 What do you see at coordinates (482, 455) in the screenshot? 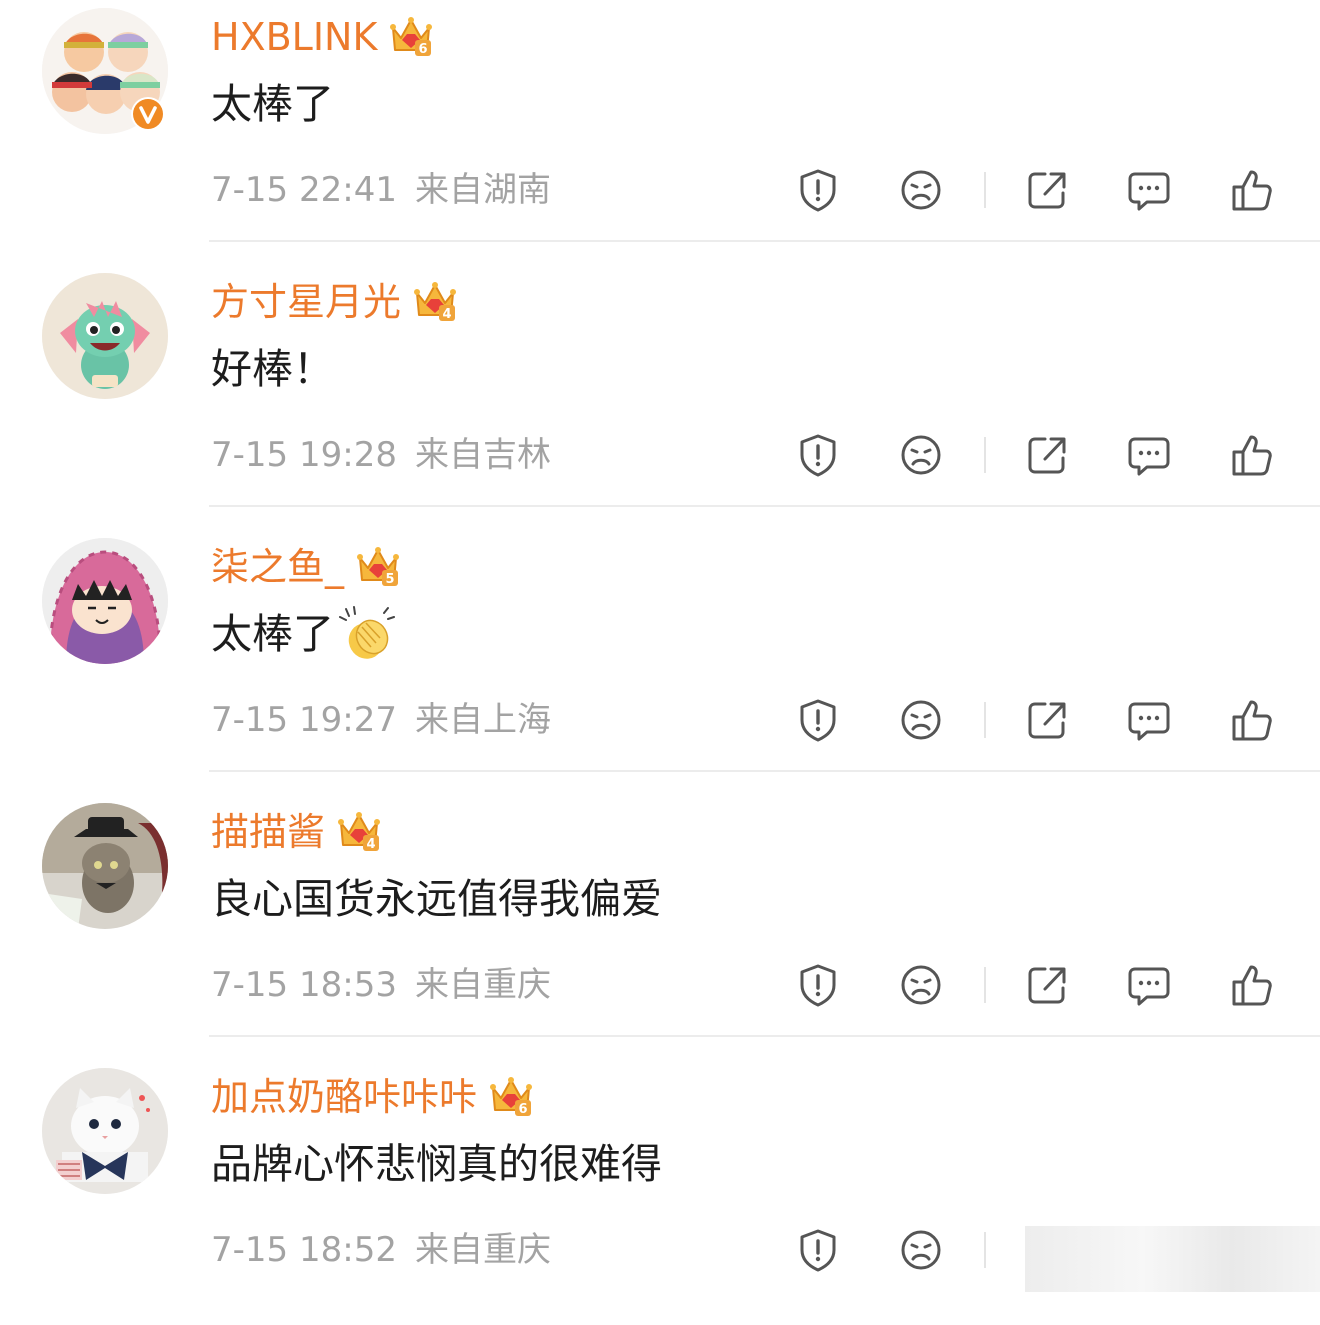
I see `comment-location: 来自吉林` at bounding box center [482, 455].